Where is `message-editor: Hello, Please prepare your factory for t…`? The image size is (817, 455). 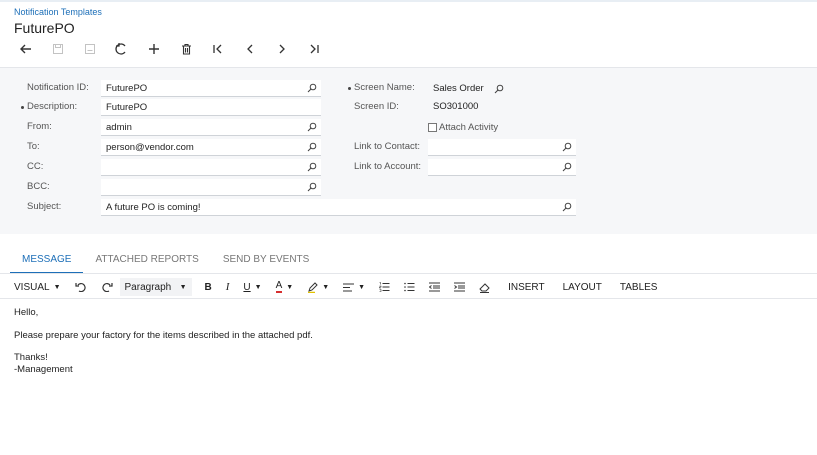 message-editor: Hello, Please prepare your factory for t… is located at coordinates (163, 341).